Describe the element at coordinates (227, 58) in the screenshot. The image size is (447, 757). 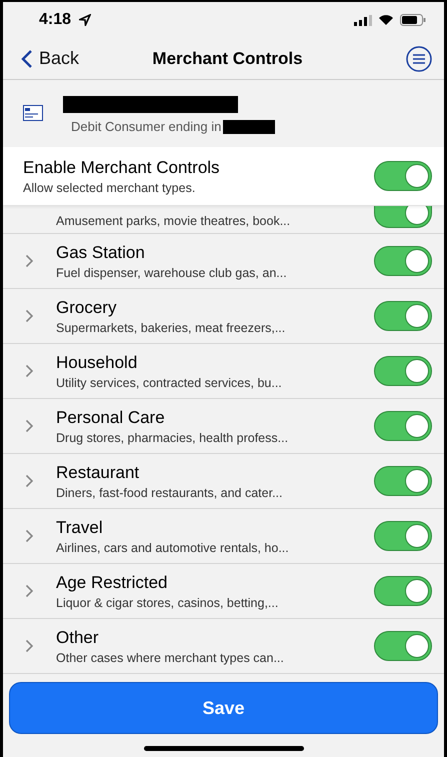
I see `screen-title: Merchant Controls` at that location.